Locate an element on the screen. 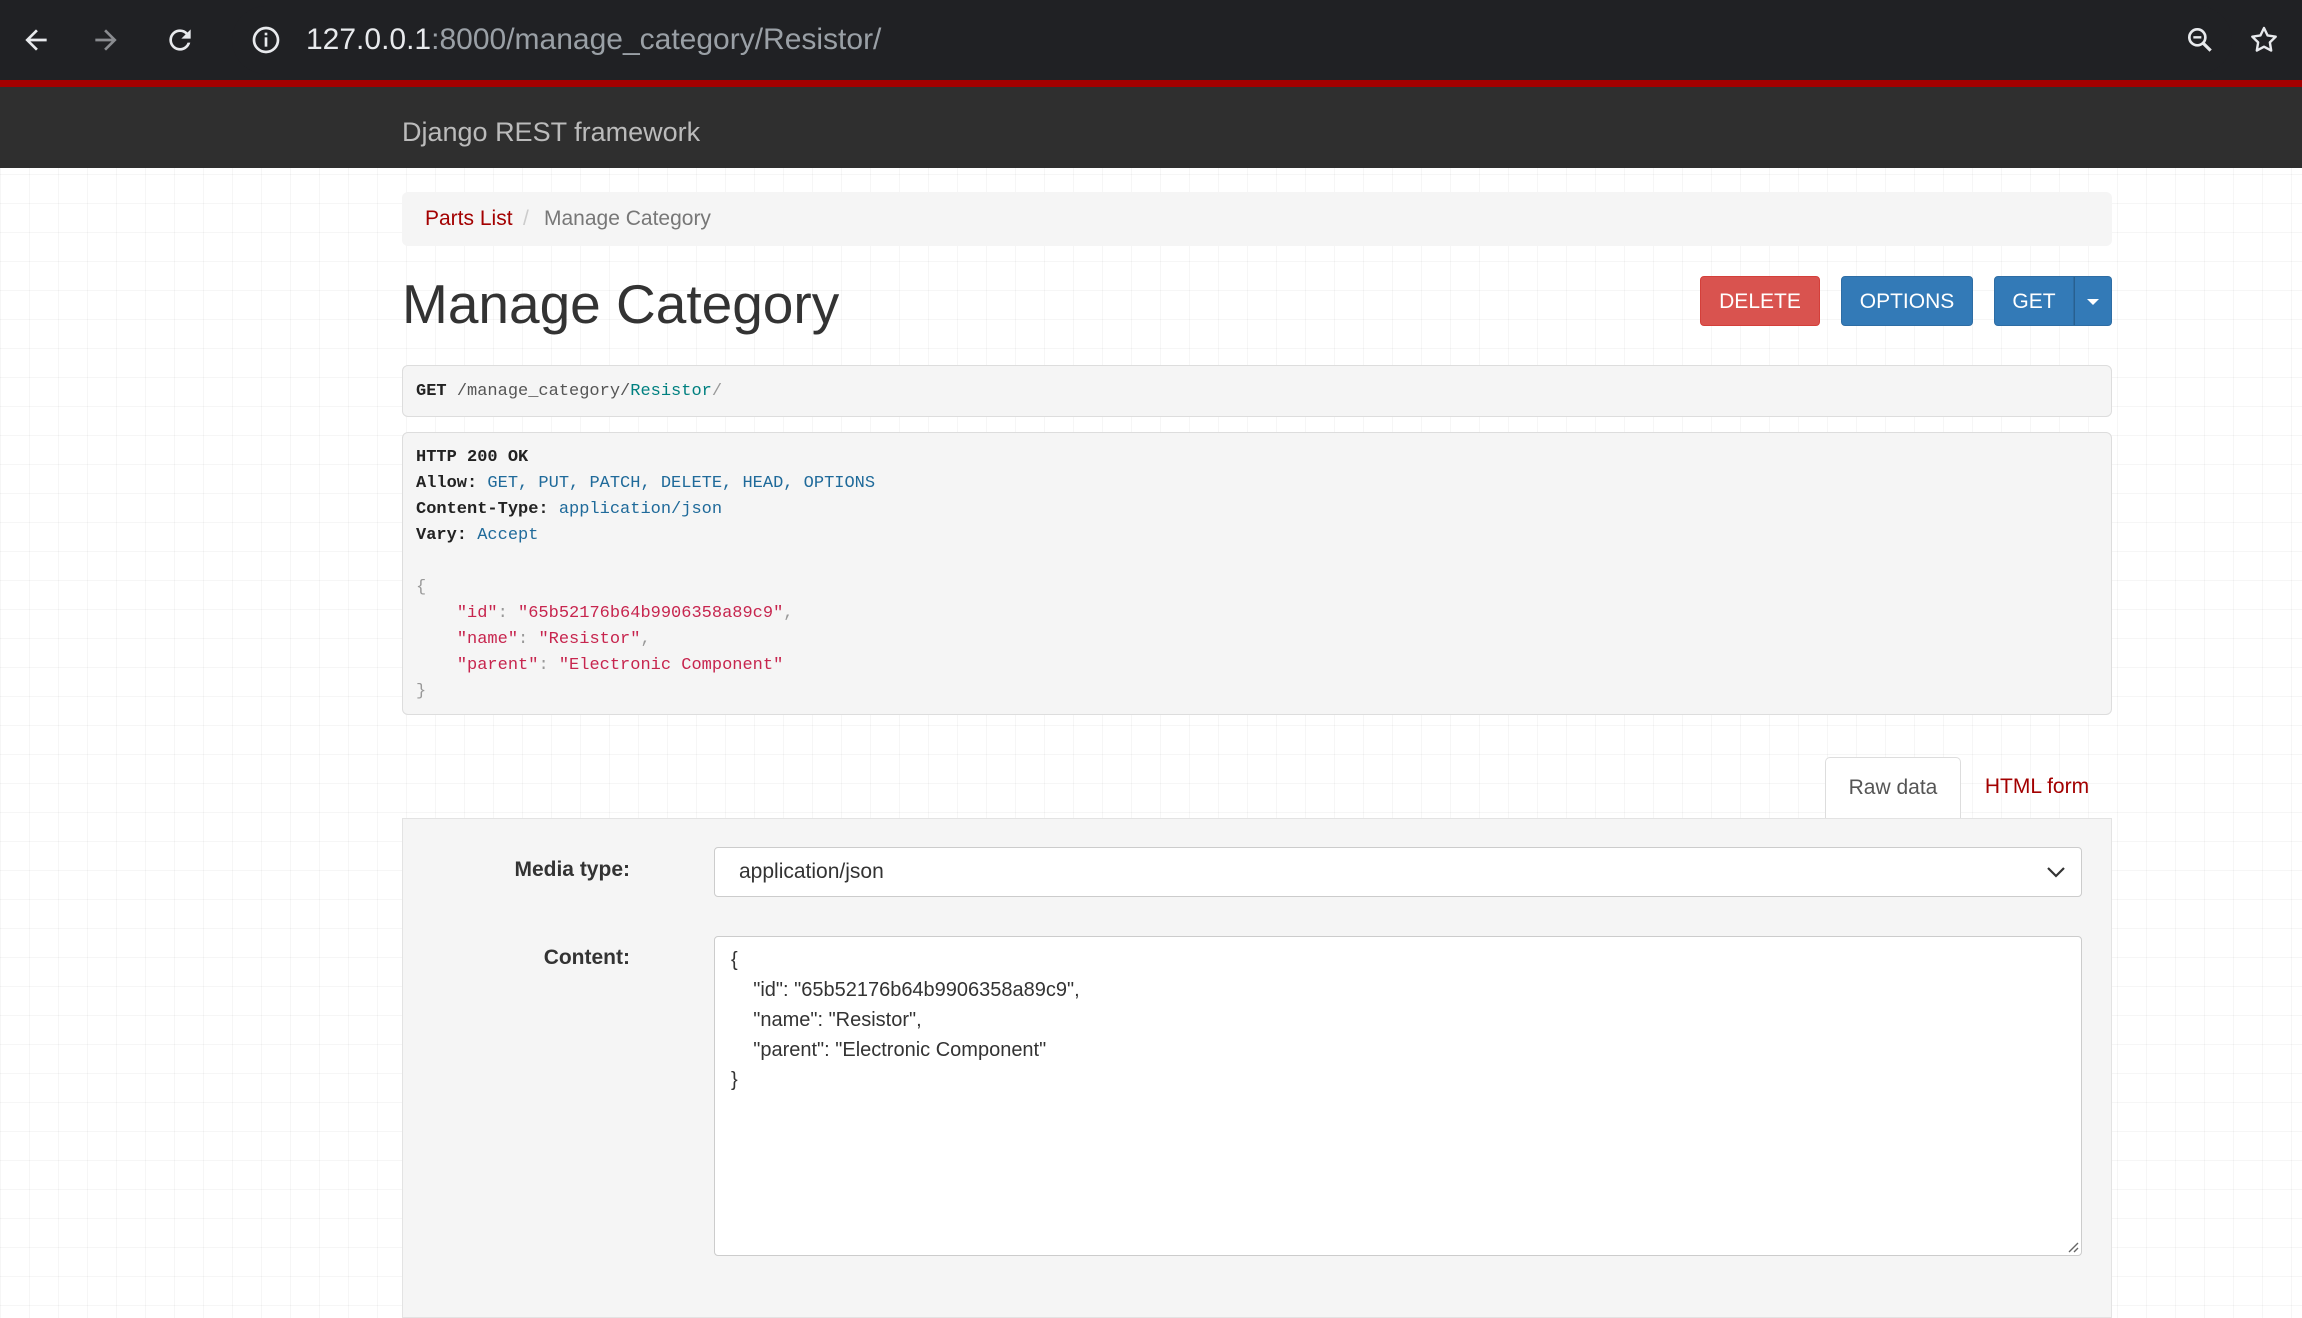 The image size is (2302, 1318). media-type-label: Media type: is located at coordinates (572, 869).